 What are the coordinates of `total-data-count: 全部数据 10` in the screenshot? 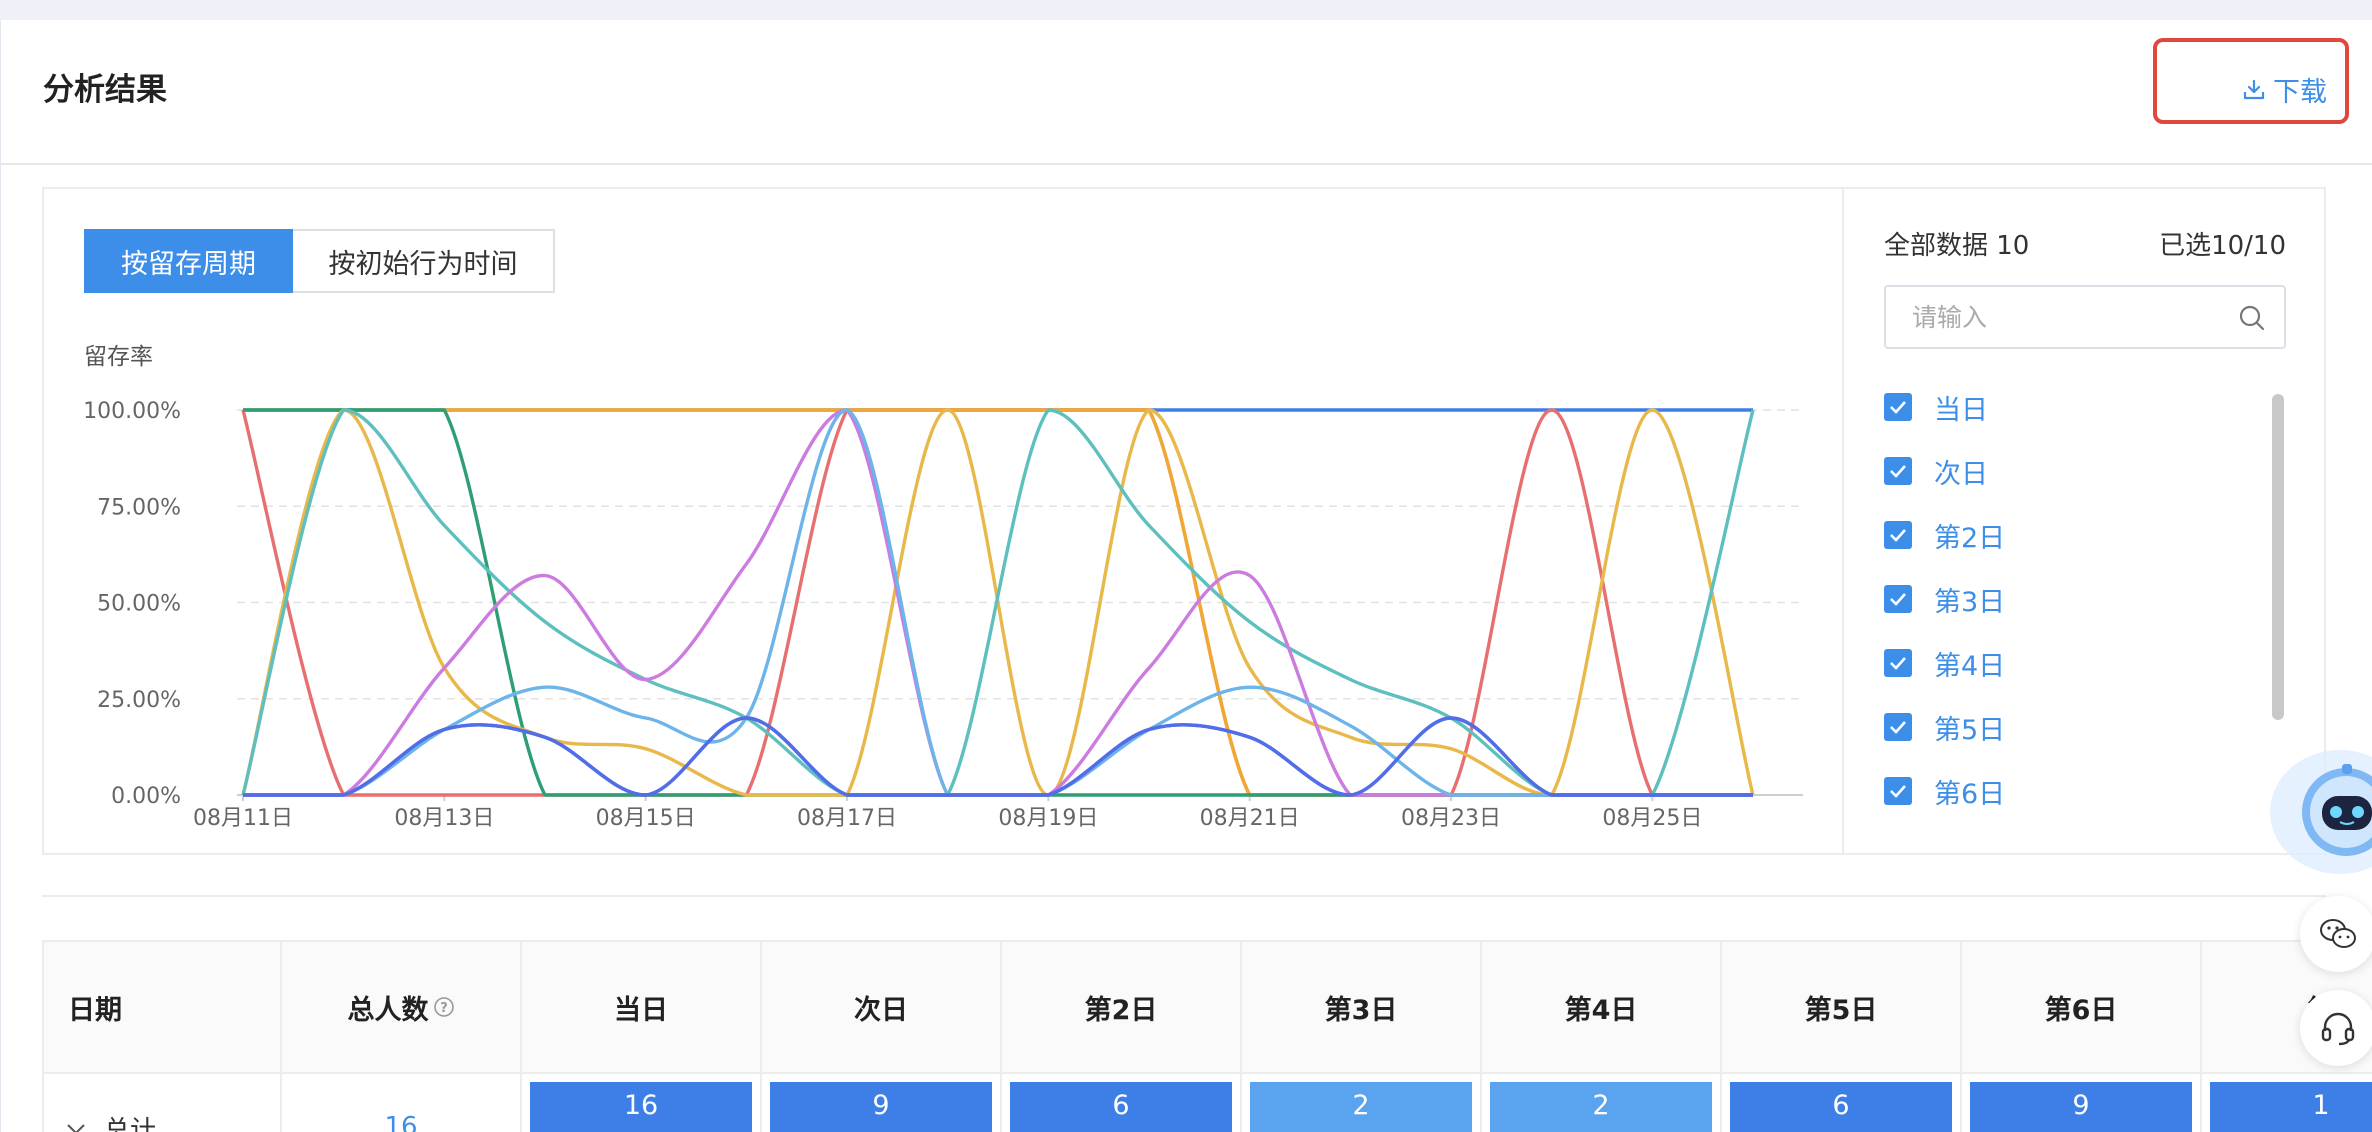 It's located at (1957, 246).